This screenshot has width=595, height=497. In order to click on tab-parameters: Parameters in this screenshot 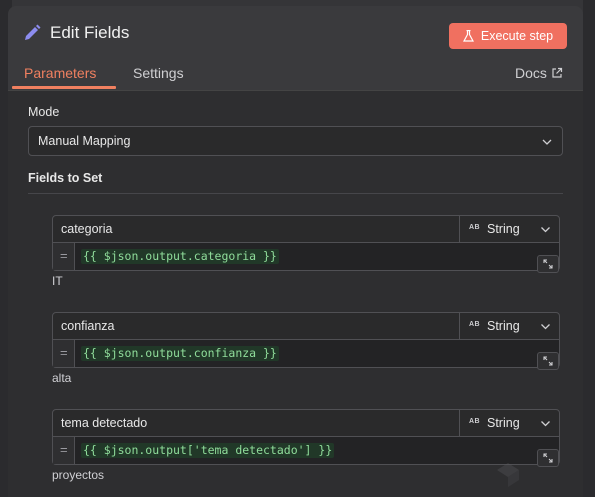, I will do `click(60, 73)`.